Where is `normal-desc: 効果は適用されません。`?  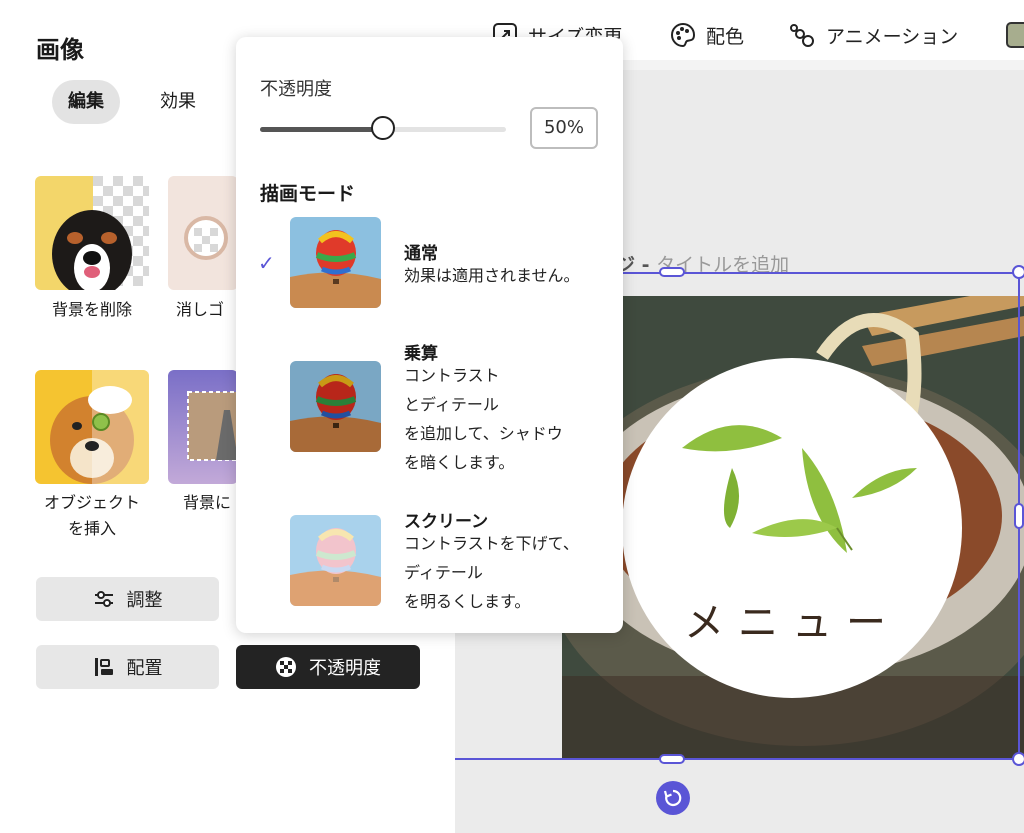 normal-desc: 効果は適用されません。 is located at coordinates (492, 275).